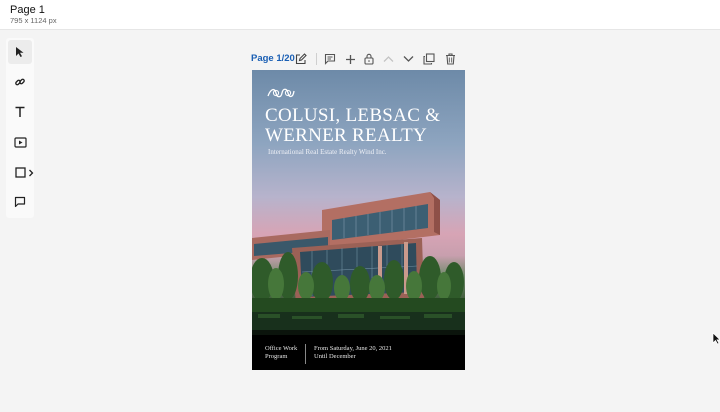 The image size is (720, 412). I want to click on edit-icon, so click(301, 59).